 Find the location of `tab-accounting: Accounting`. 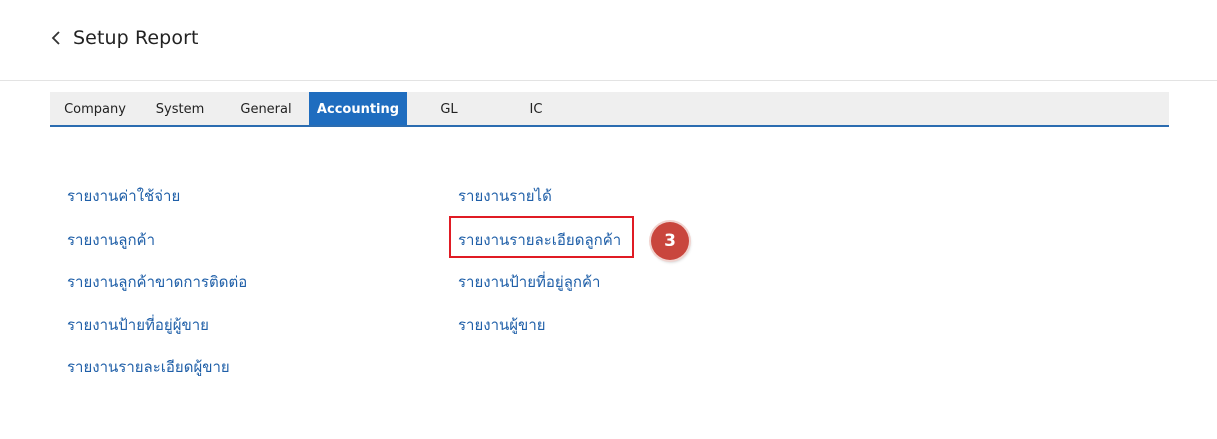

tab-accounting: Accounting is located at coordinates (358, 108).